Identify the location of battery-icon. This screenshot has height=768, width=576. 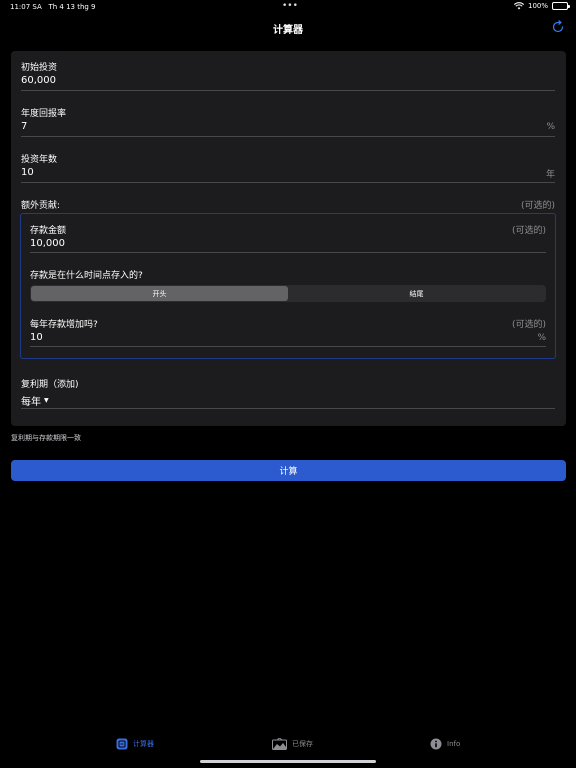
(561, 6).